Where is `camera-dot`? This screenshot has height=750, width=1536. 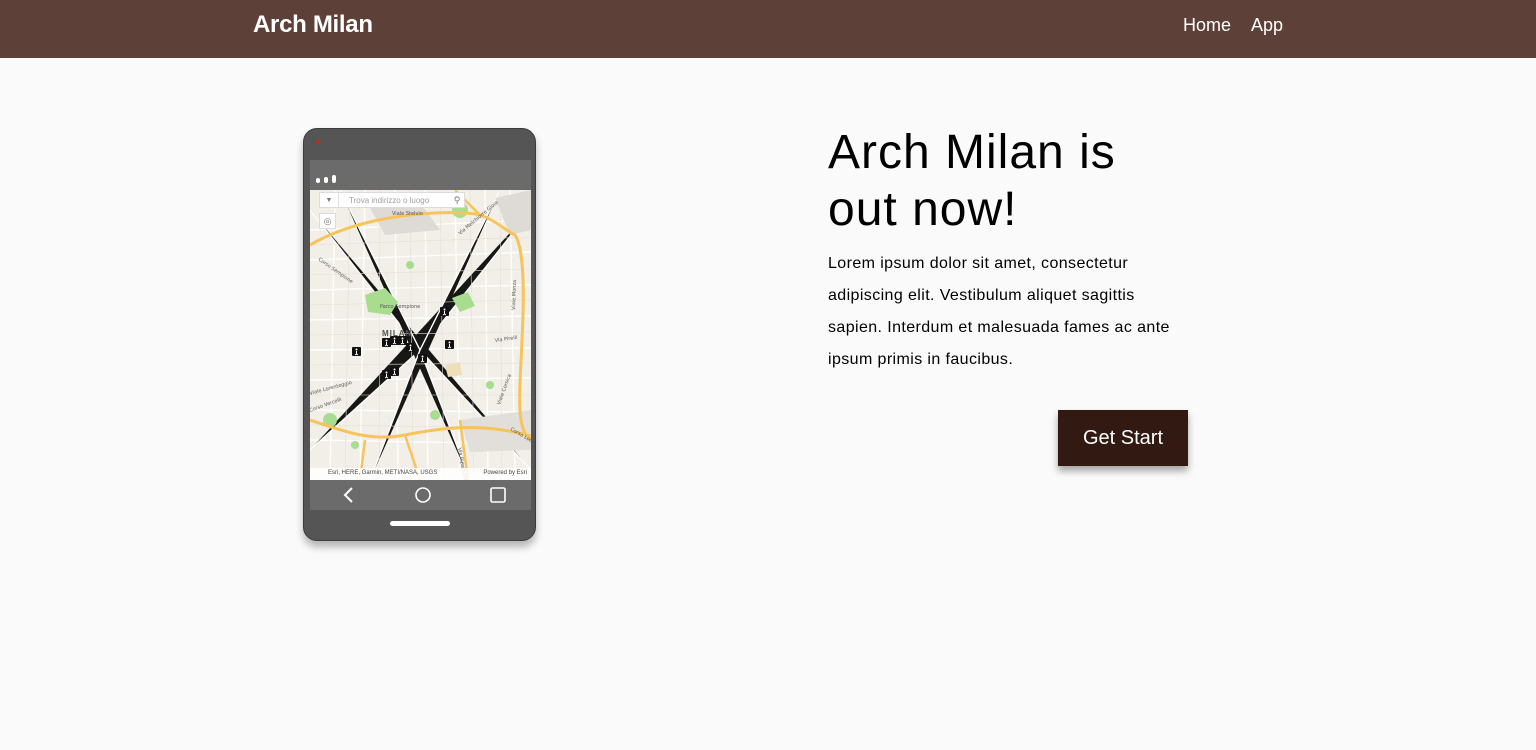 camera-dot is located at coordinates (318, 142).